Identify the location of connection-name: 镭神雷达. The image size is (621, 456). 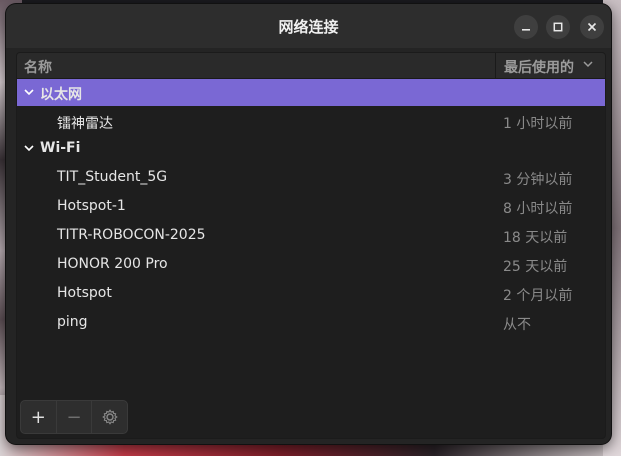
(85, 124).